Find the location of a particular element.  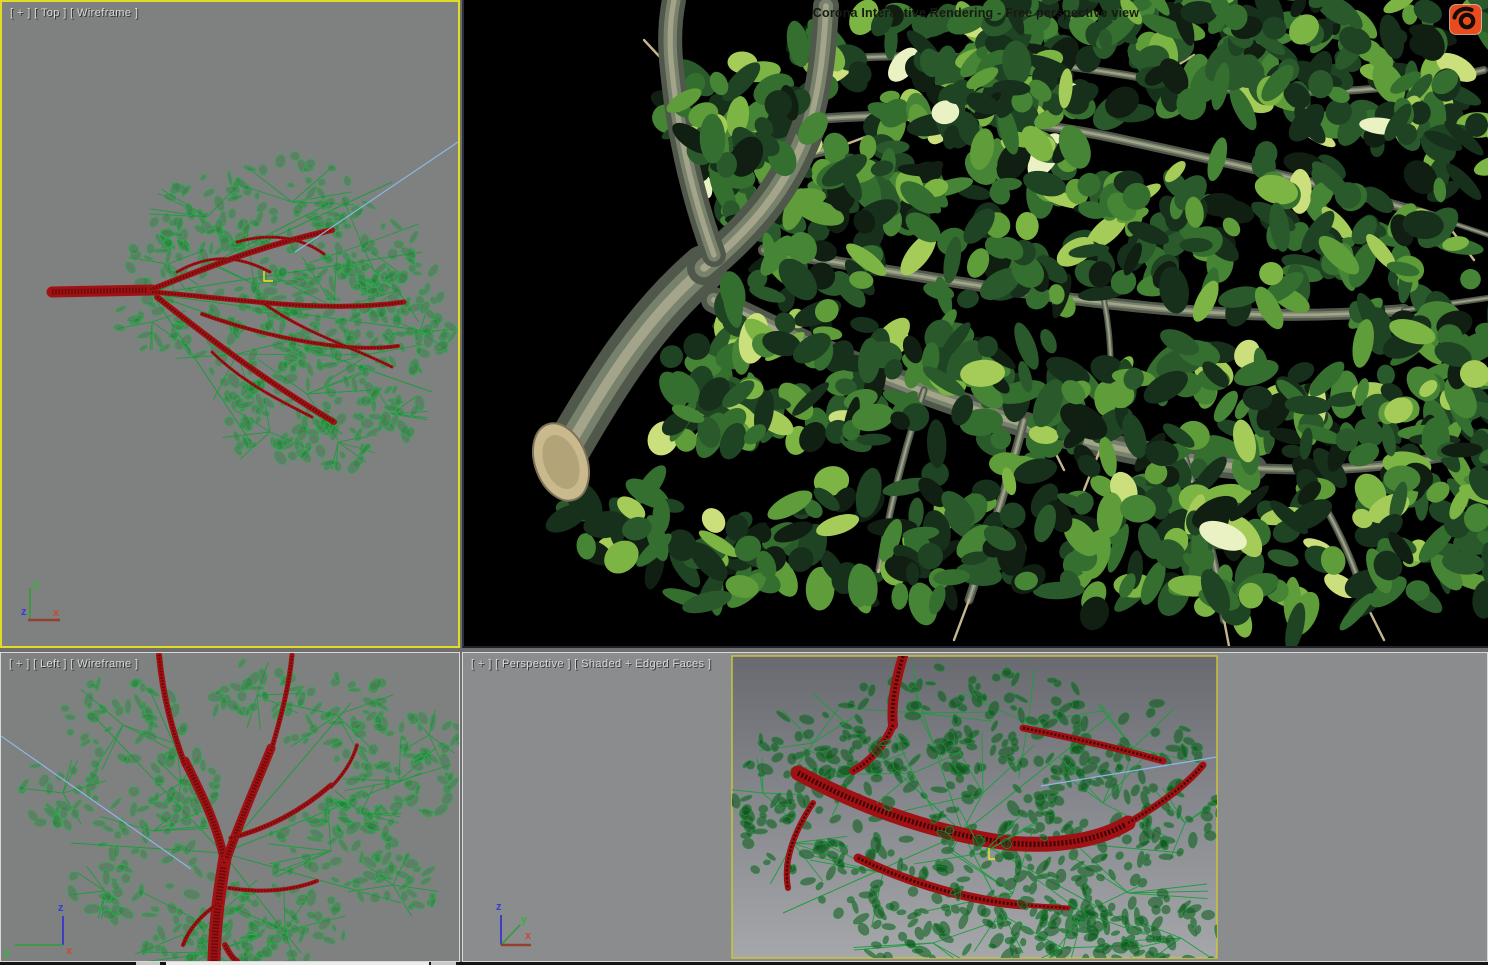

viewport-left: z y x [ + ] [ Left ] [ Wireframe ] is located at coordinates (230, 807).